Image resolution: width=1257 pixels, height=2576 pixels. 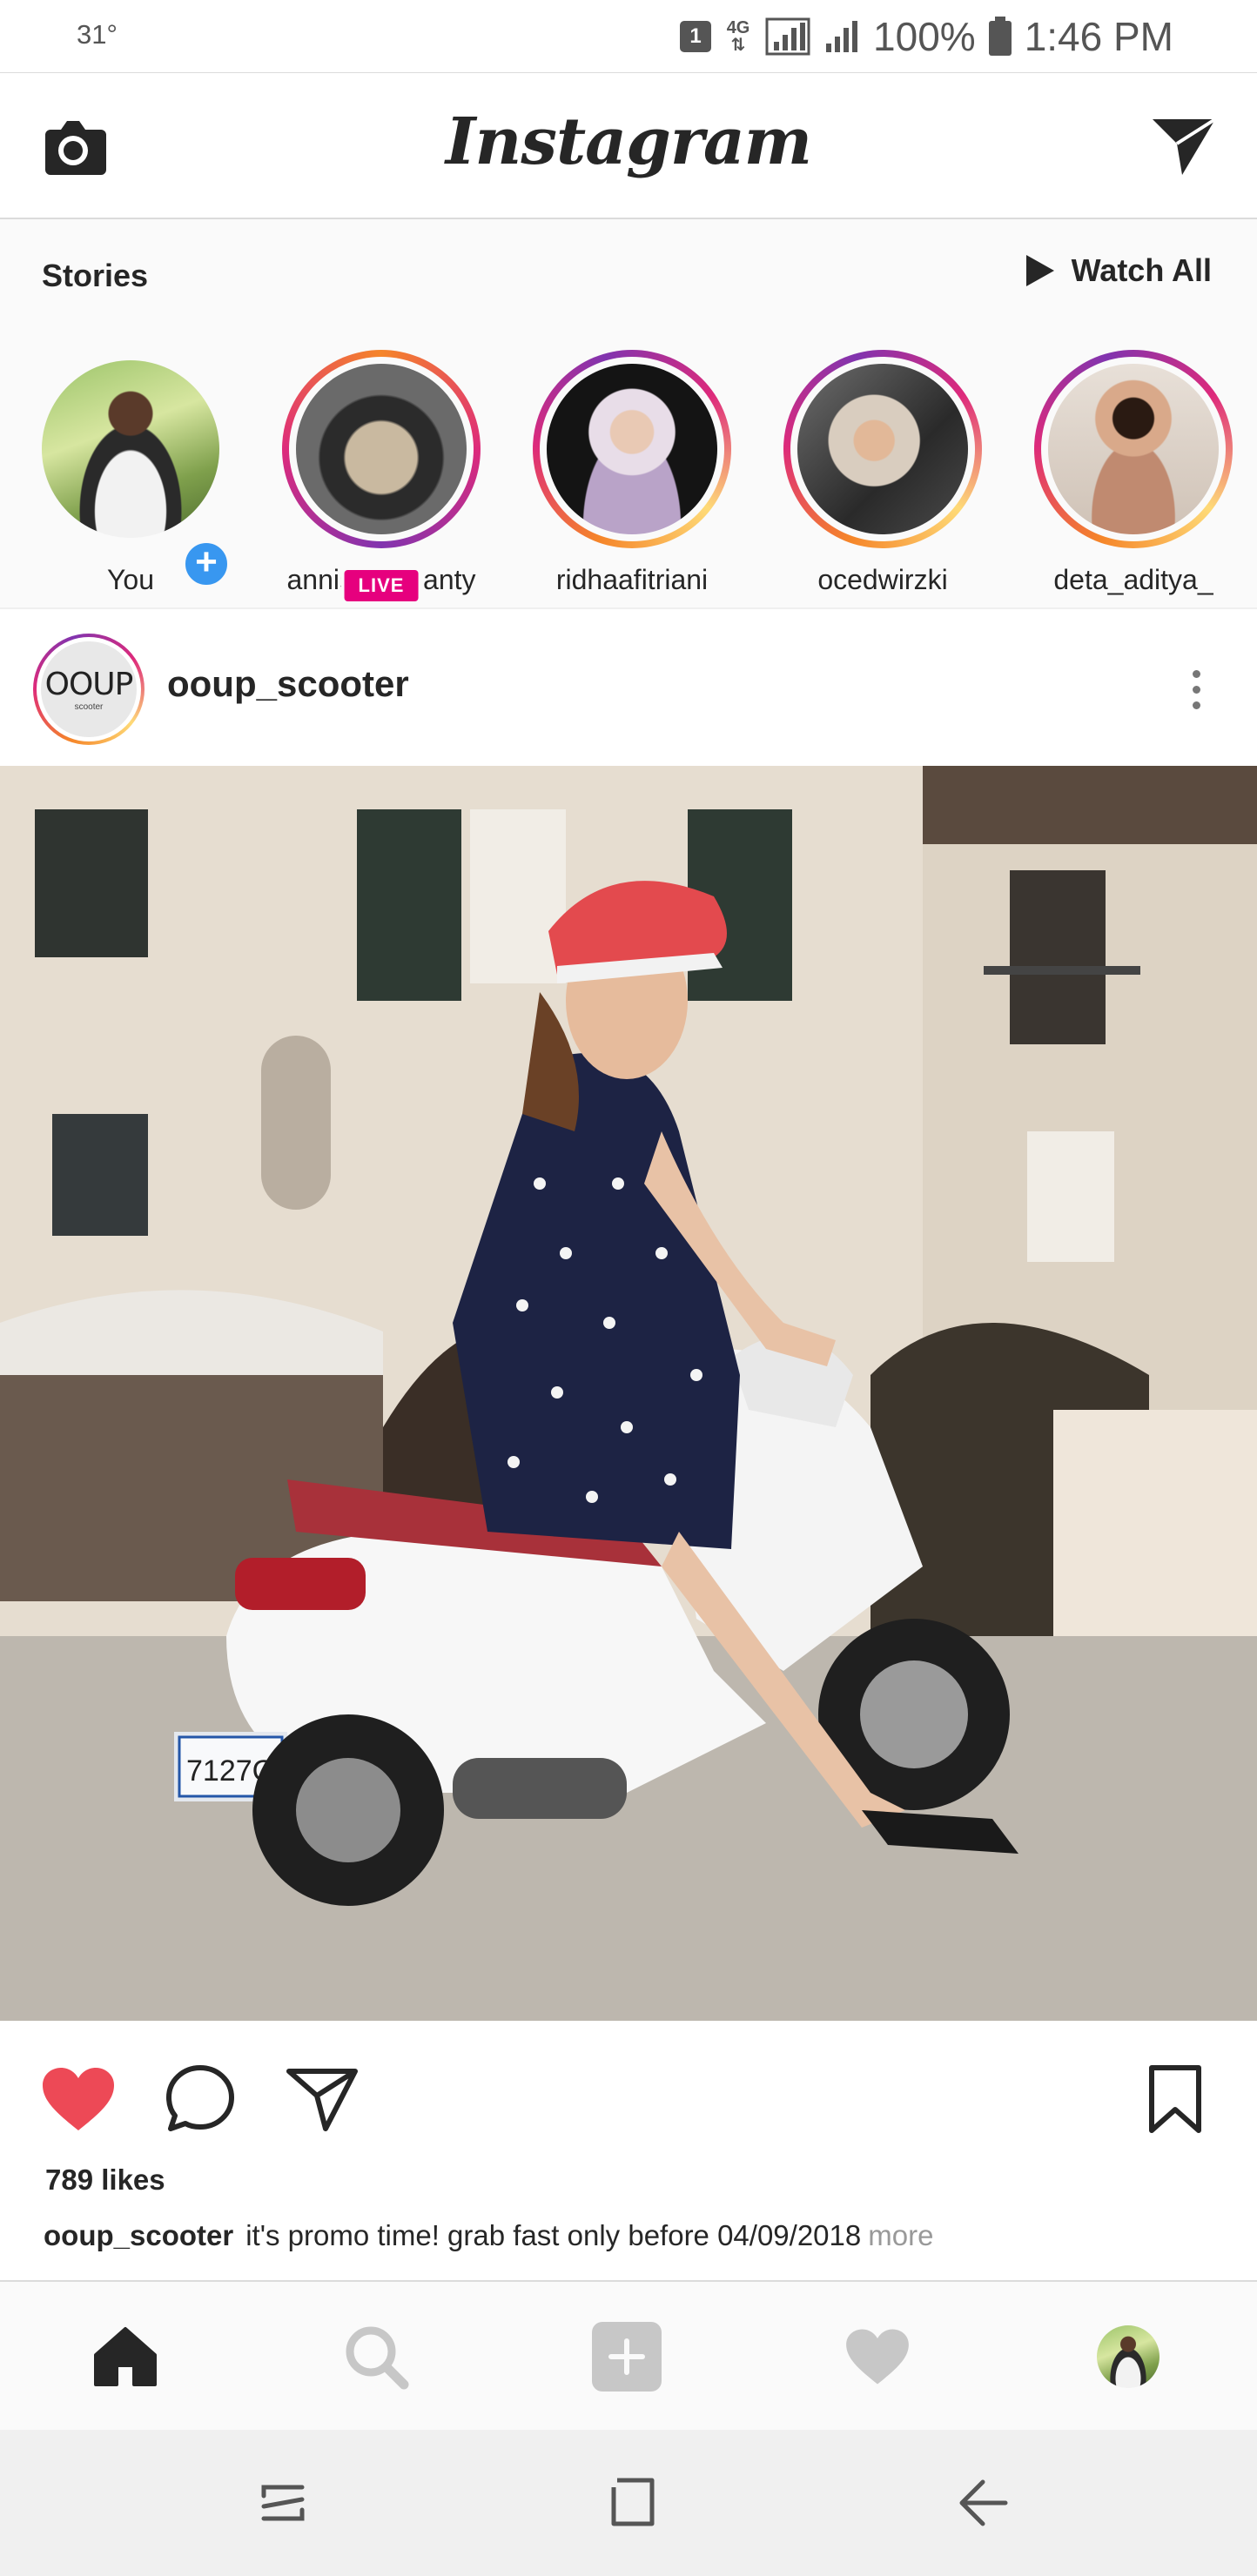 I want to click on caption-username: ooup_scooter, so click(x=138, y=2235).